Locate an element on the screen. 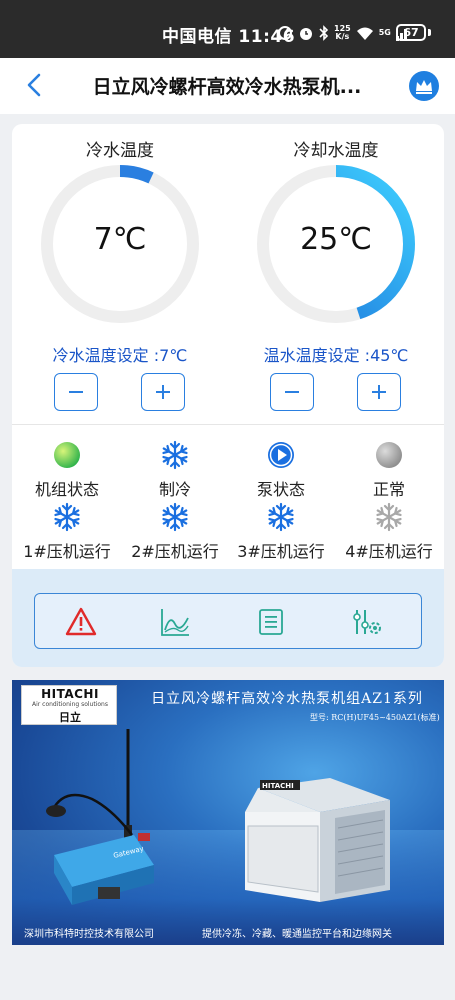 This screenshot has height=1000, width=455. gateway-device-image: Gateway is located at coordinates (100, 817).